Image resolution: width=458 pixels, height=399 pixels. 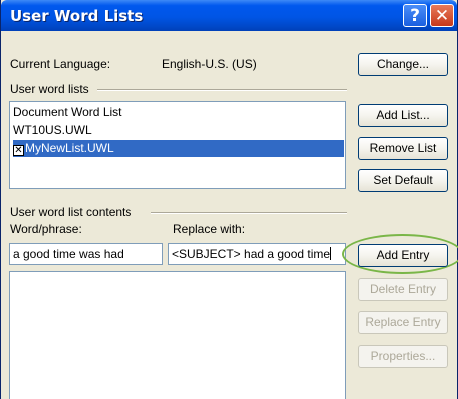 I want to click on word-phrase-input: a good time was had, so click(x=86, y=254).